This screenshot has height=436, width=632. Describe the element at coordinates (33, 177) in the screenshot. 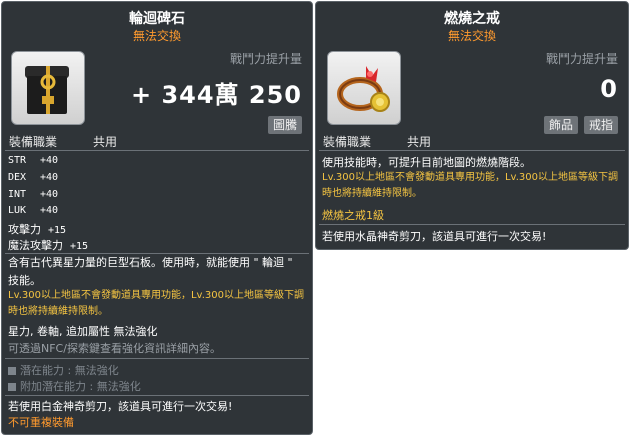

I see `stat-line: DEX +40` at that location.